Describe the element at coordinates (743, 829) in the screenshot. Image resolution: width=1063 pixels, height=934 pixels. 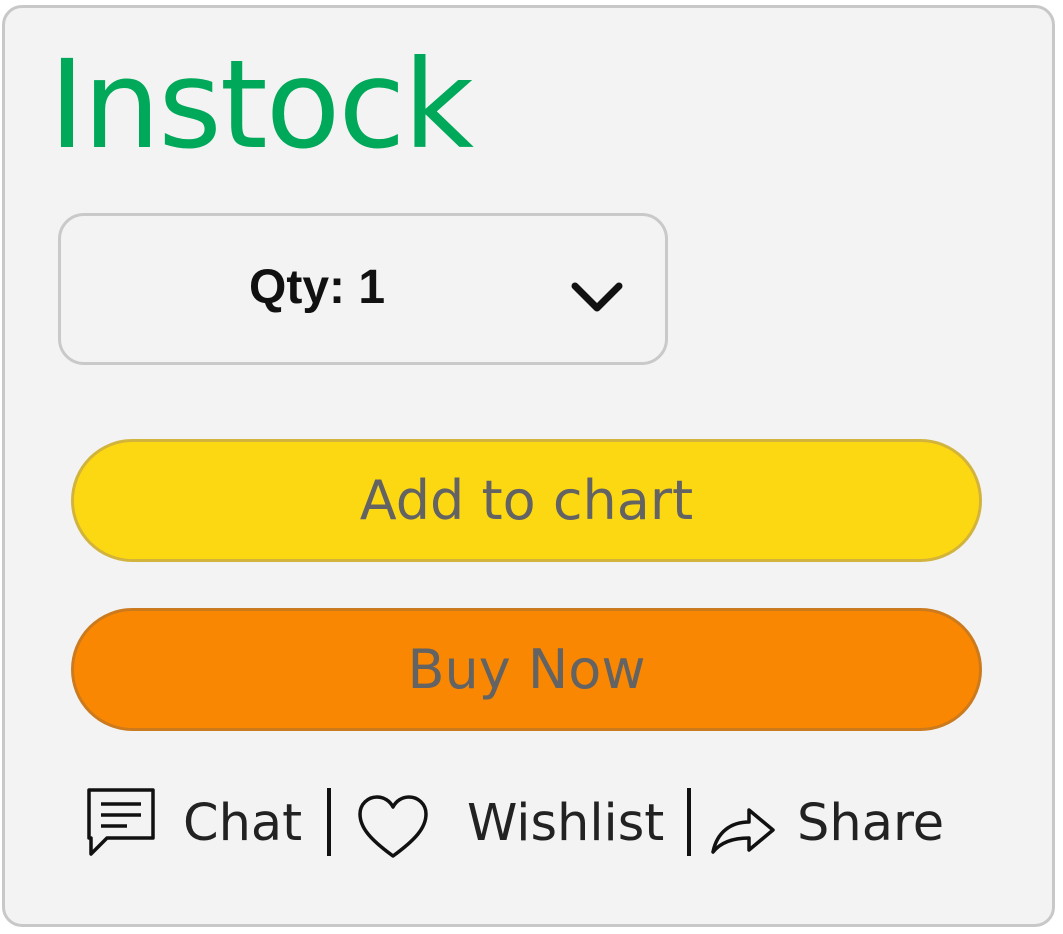
I see `share-icon` at that location.